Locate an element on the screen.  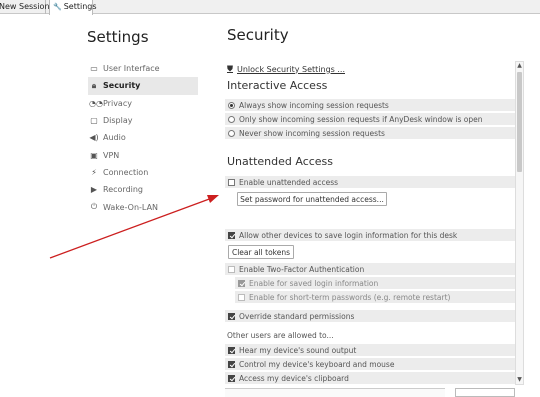
scrollbar: ▲ ▼ is located at coordinates (519, 223).